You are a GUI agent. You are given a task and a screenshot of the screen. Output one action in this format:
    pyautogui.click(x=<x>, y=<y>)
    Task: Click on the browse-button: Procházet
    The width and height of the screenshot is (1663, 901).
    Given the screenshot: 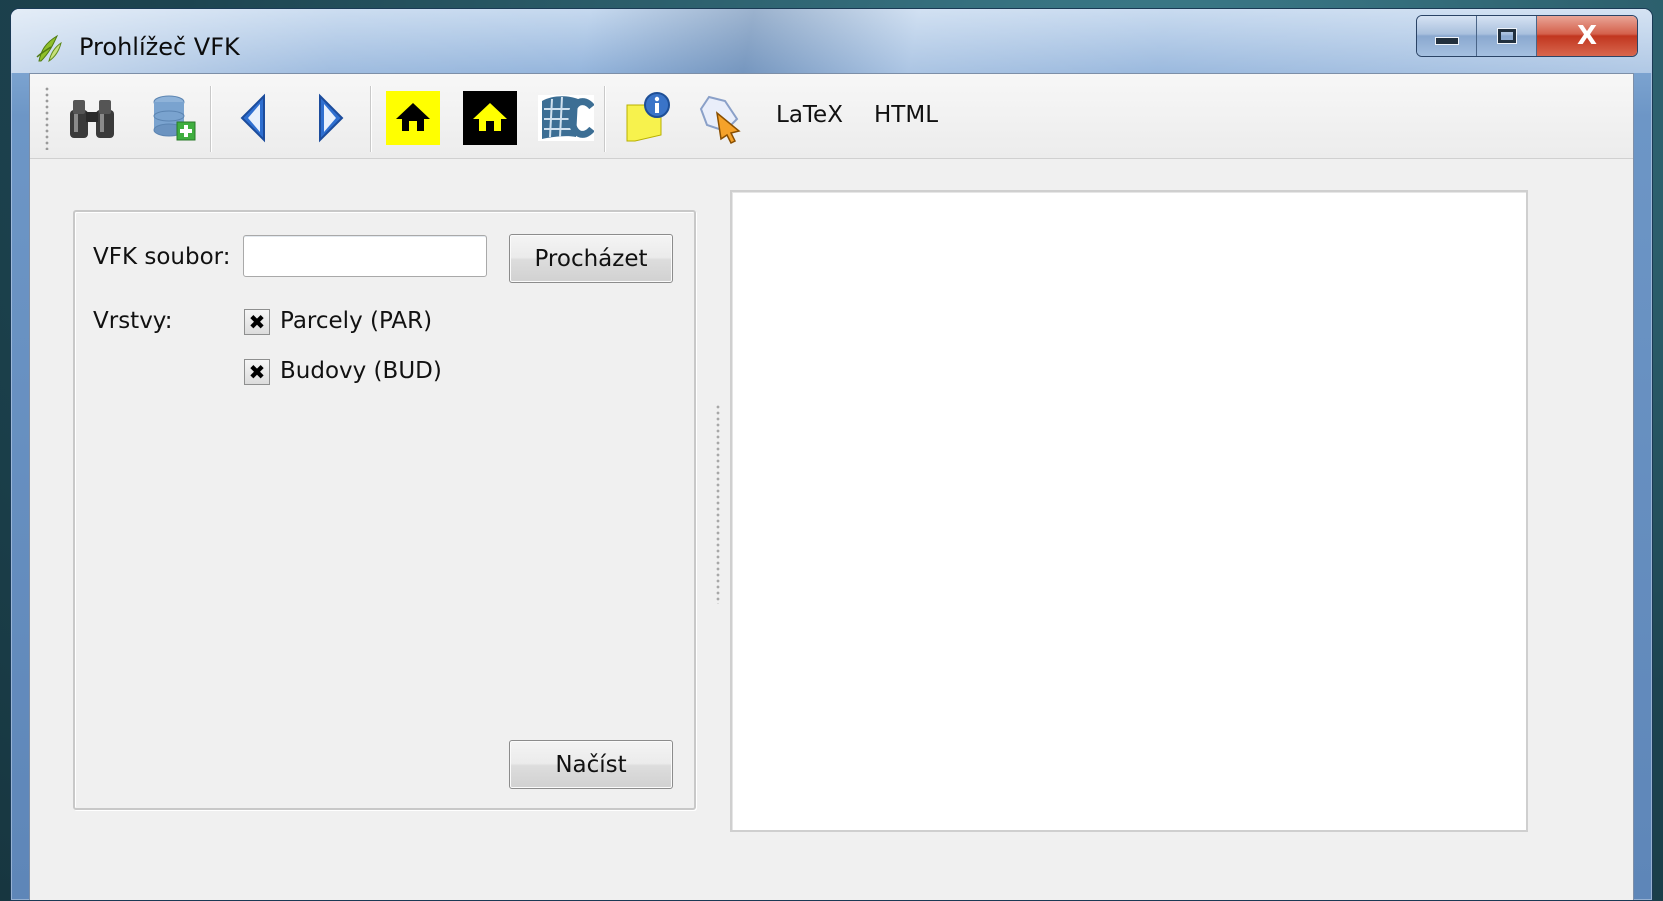 What is the action you would take?
    pyautogui.click(x=591, y=258)
    